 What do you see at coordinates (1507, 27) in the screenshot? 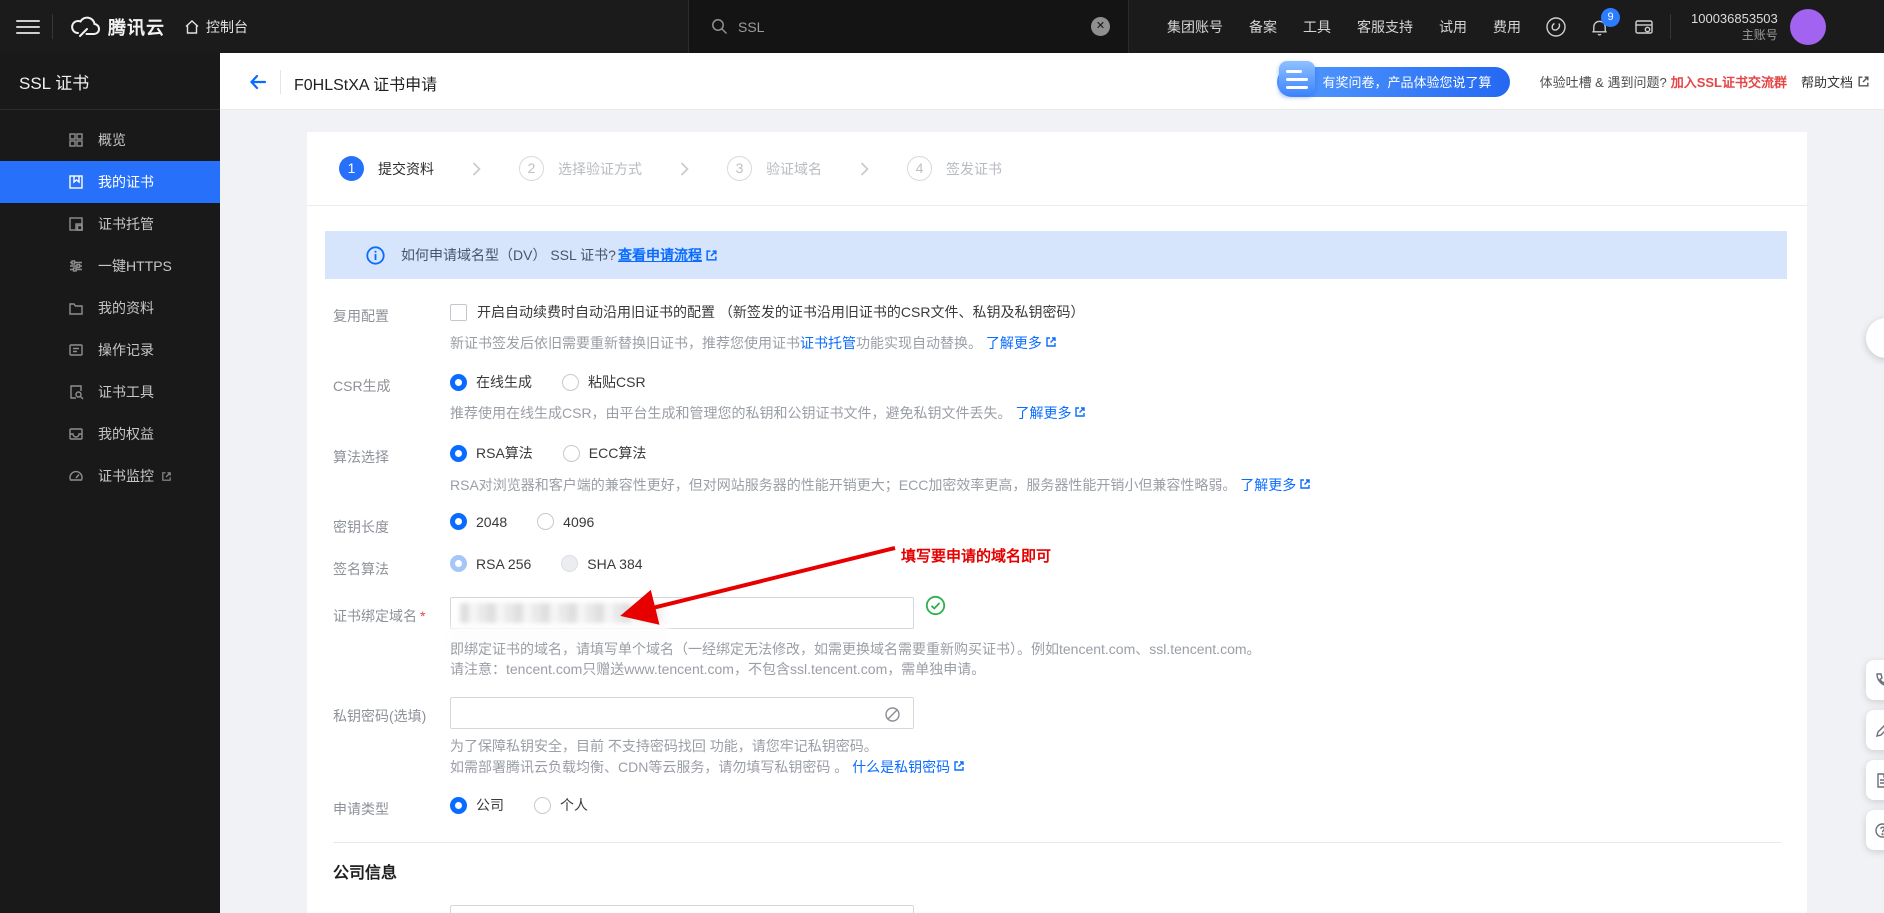
I see `nav-item-billing: 费用` at bounding box center [1507, 27].